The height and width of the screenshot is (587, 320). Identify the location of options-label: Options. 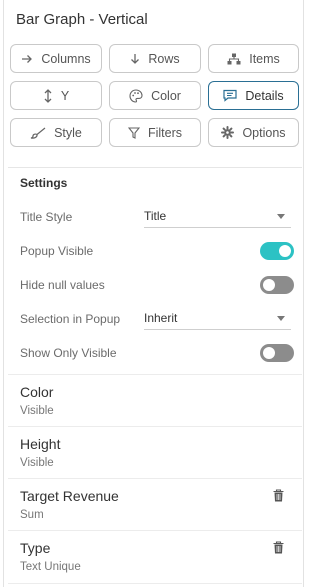
(264, 132).